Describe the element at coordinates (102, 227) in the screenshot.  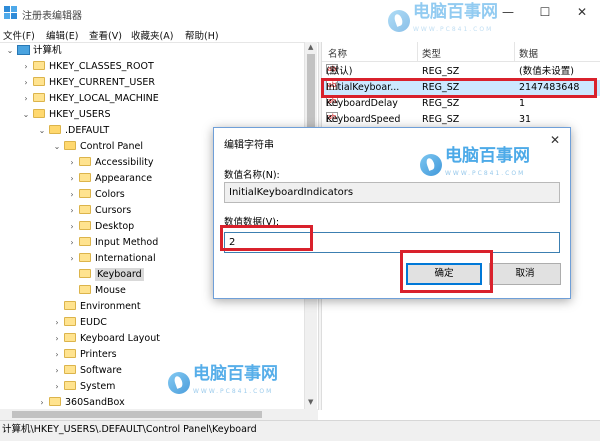
I see `tree-node: › Desktop` at that location.